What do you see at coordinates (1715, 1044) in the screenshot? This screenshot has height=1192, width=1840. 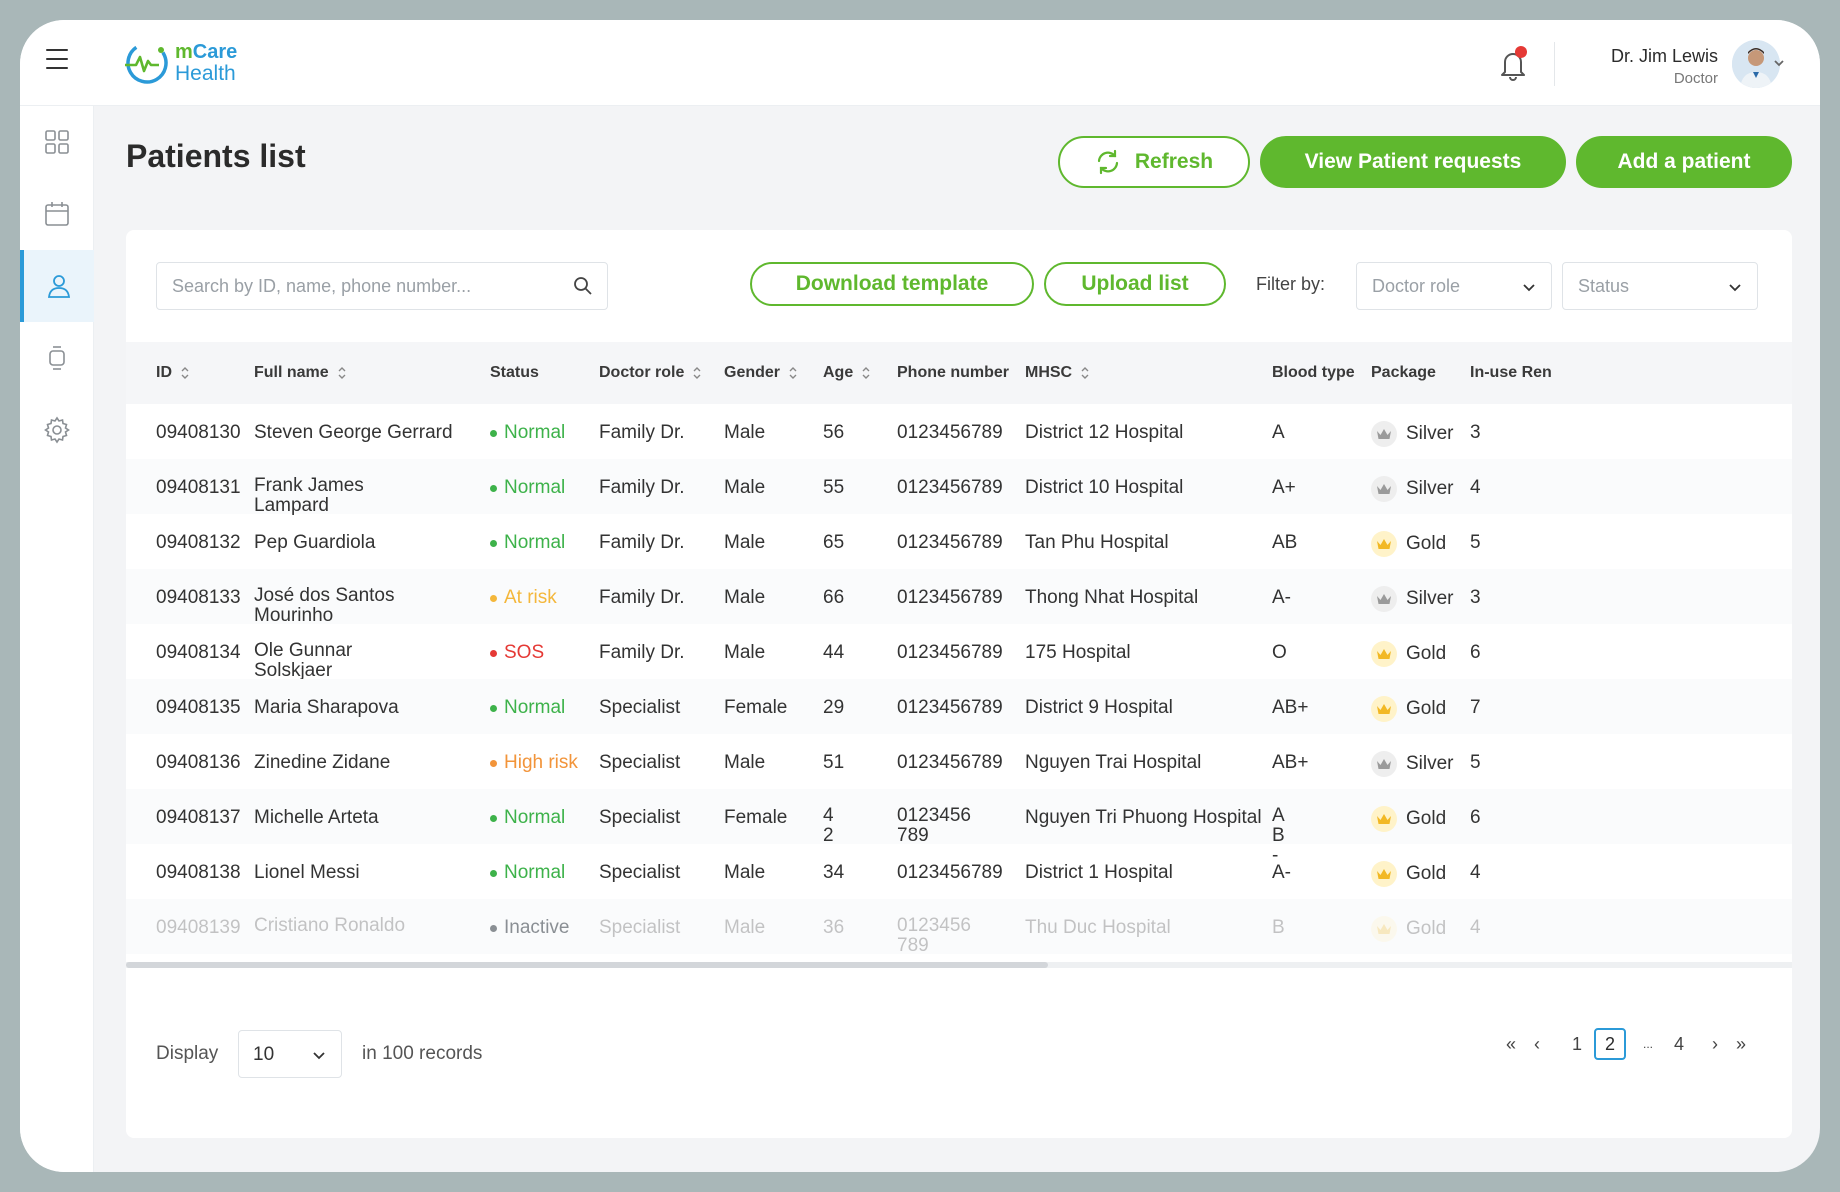 I see `next-page-button: ›` at bounding box center [1715, 1044].